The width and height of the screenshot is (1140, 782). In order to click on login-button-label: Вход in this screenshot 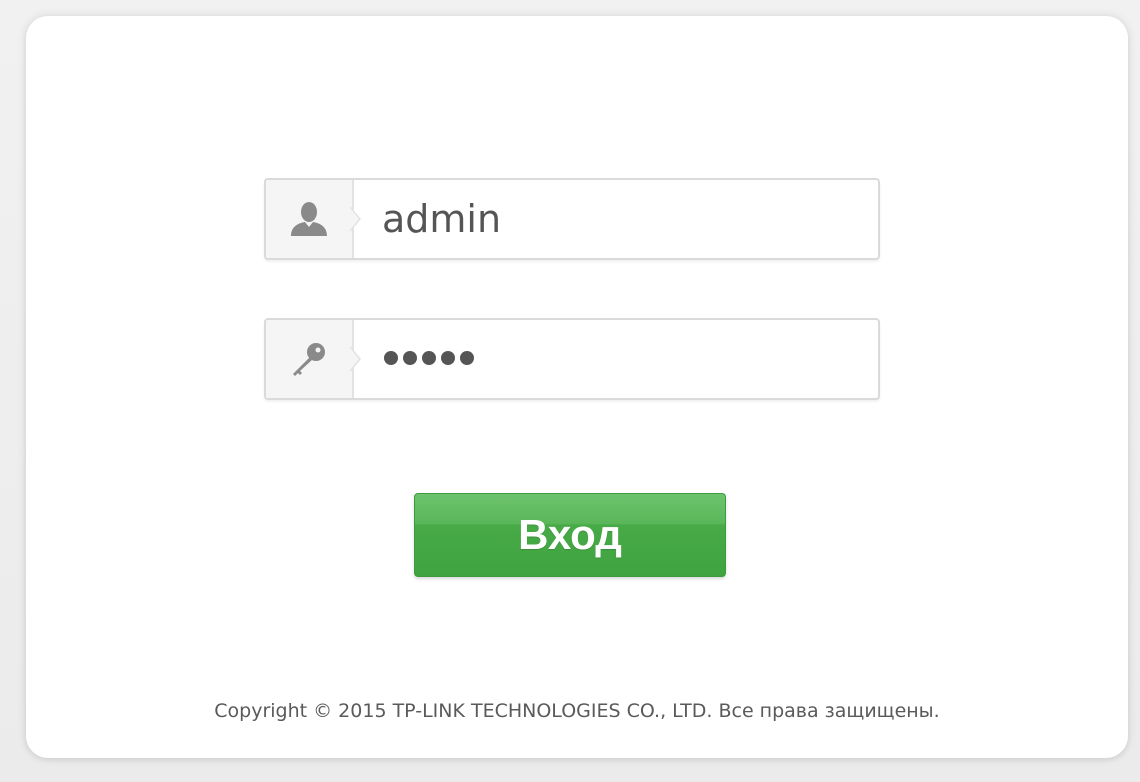, I will do `click(570, 534)`.